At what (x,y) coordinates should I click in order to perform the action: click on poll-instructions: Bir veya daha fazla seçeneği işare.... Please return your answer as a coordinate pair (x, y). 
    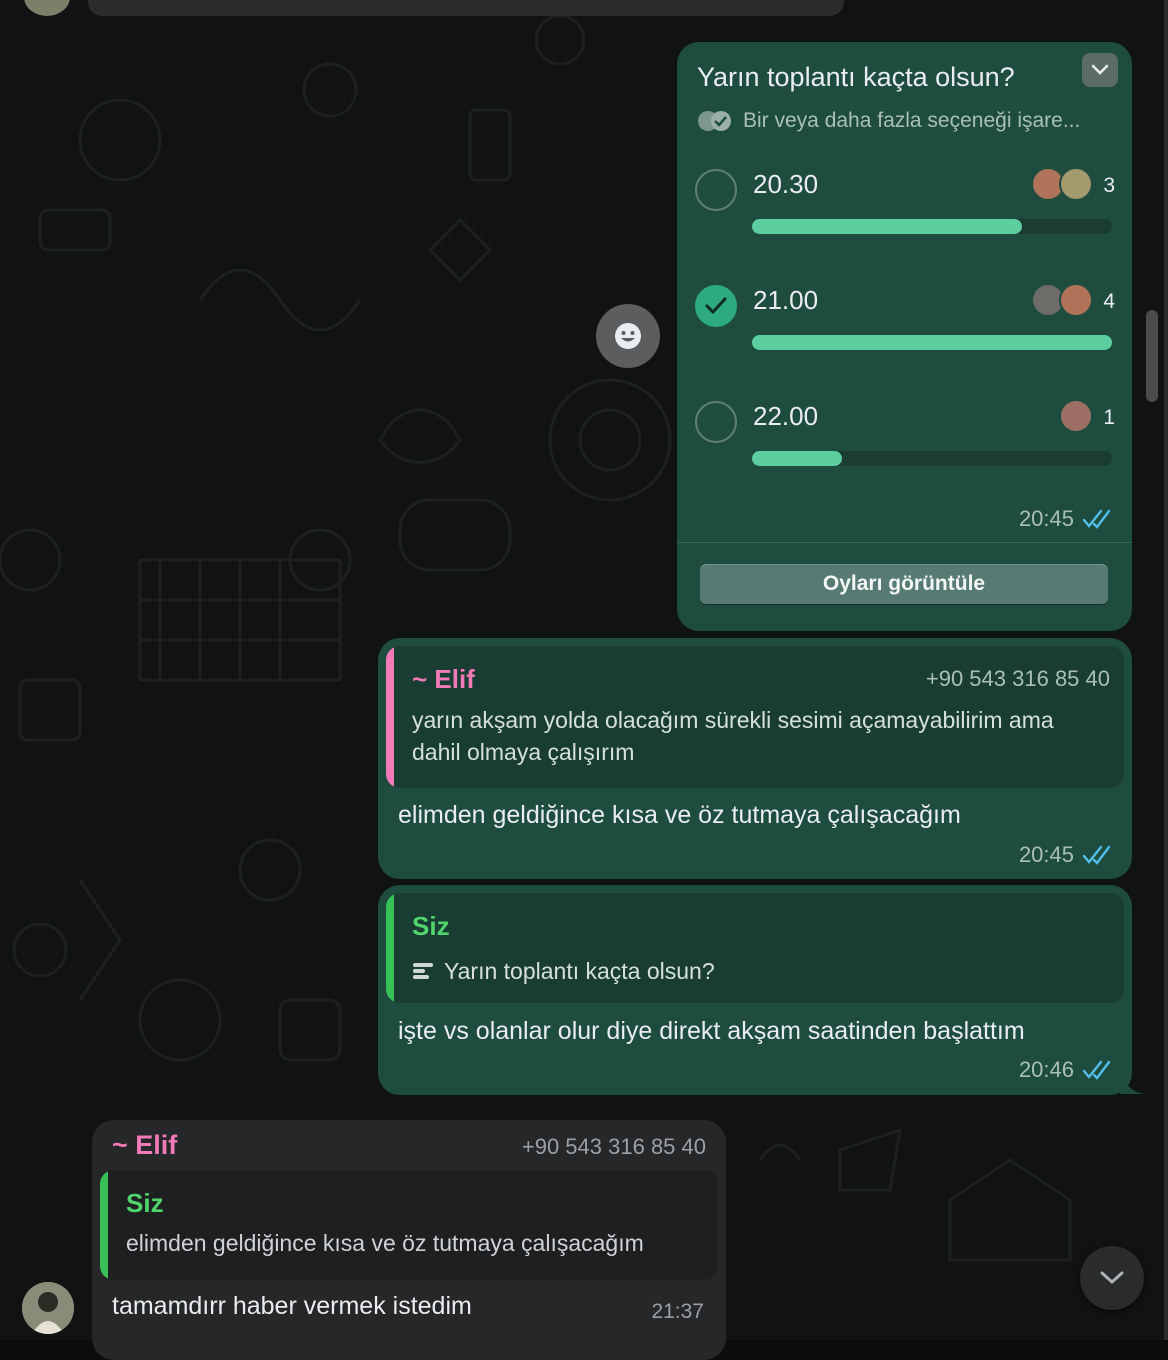
    Looking at the image, I should click on (888, 121).